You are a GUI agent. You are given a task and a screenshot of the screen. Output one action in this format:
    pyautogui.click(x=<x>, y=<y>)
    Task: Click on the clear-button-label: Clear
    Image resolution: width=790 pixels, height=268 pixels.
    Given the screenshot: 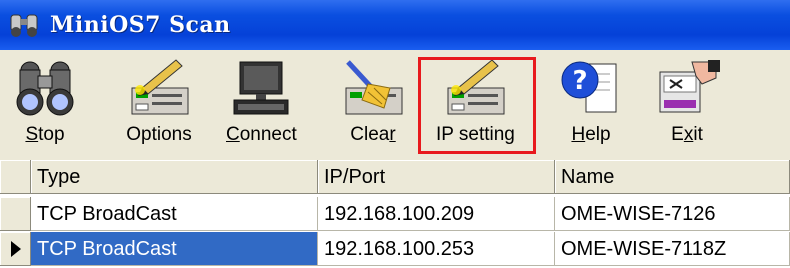 What is the action you would take?
    pyautogui.click(x=373, y=134)
    